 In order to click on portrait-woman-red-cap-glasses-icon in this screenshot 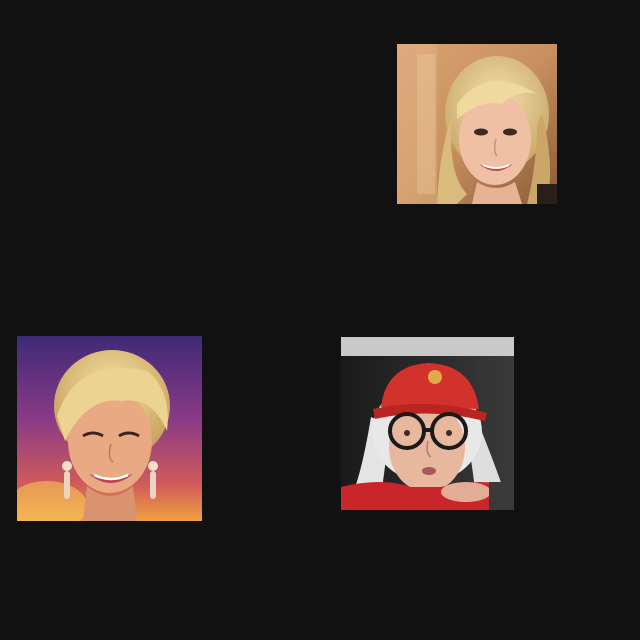, I will do `click(427, 423)`.